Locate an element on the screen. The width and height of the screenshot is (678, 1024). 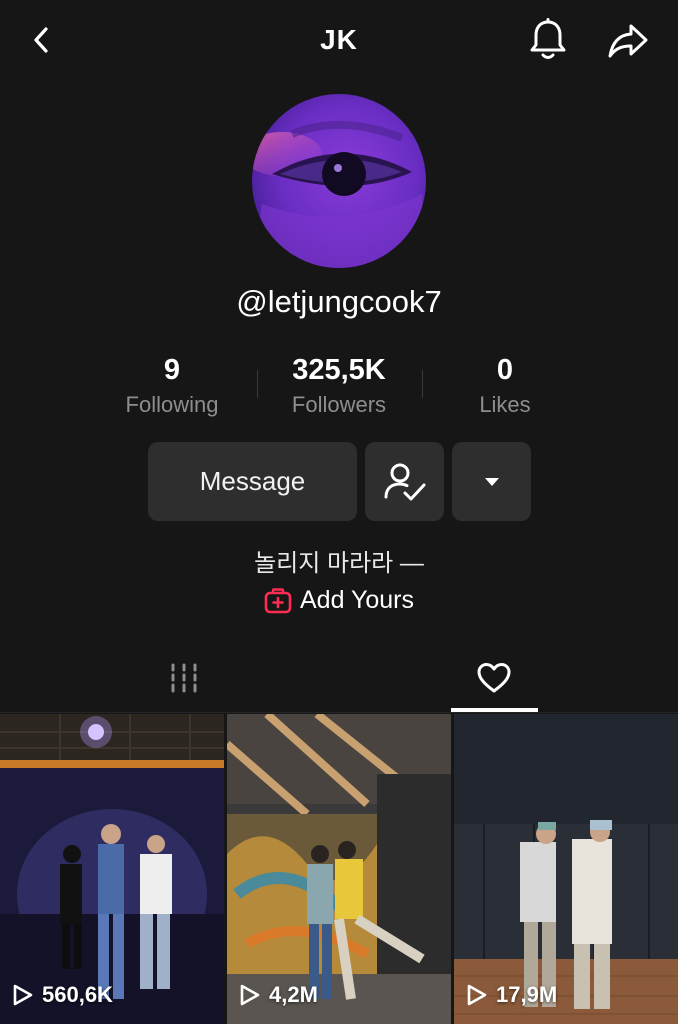
tab-videos is located at coordinates (184, 678).